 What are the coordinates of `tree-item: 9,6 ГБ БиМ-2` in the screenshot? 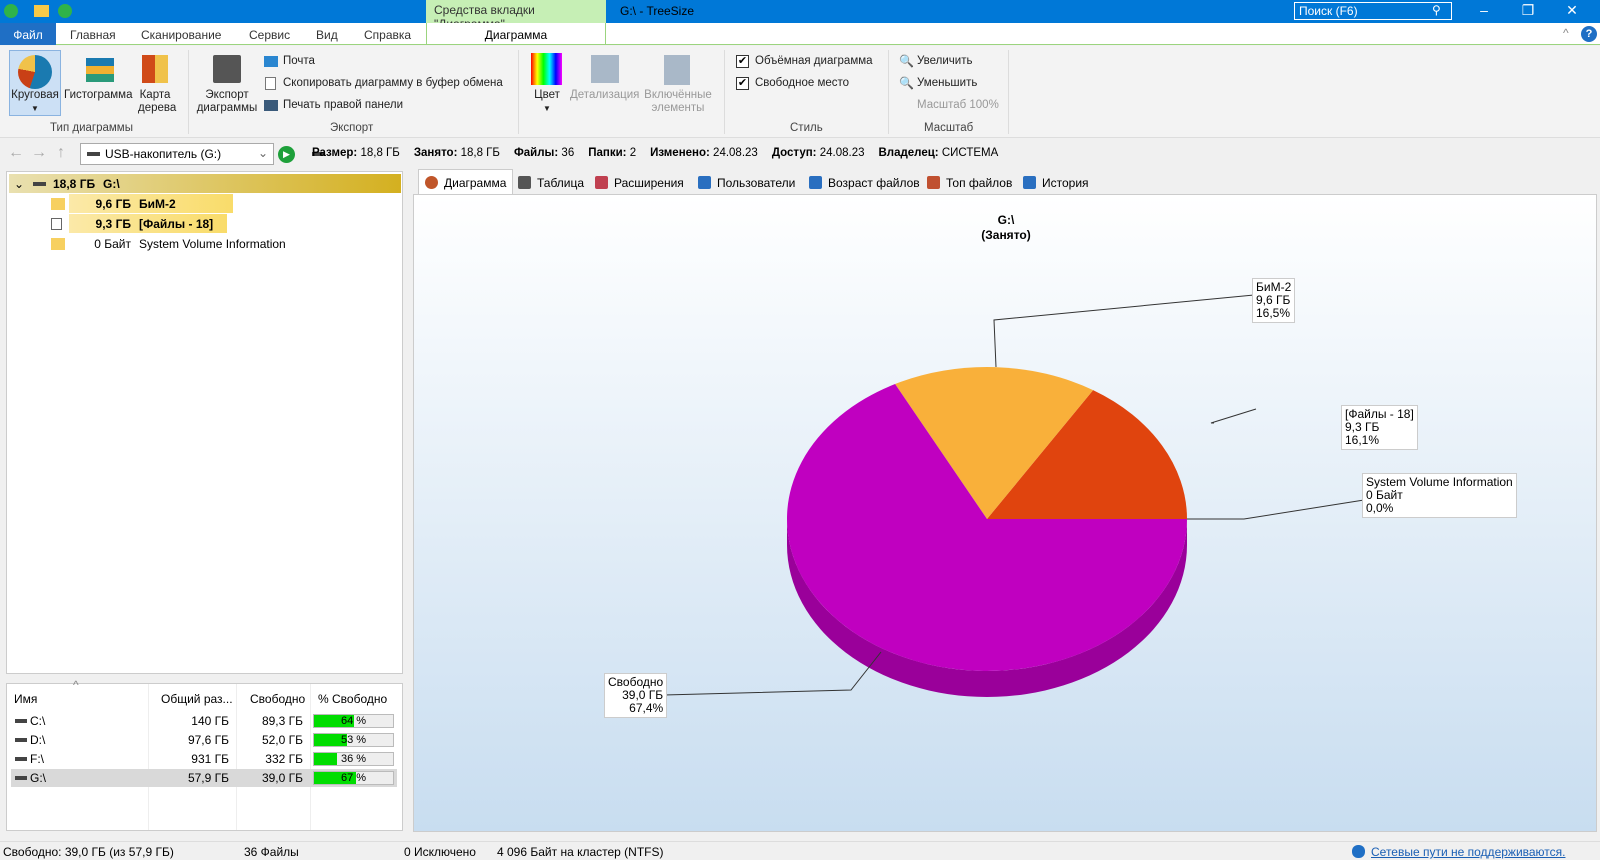 It's located at (222, 203).